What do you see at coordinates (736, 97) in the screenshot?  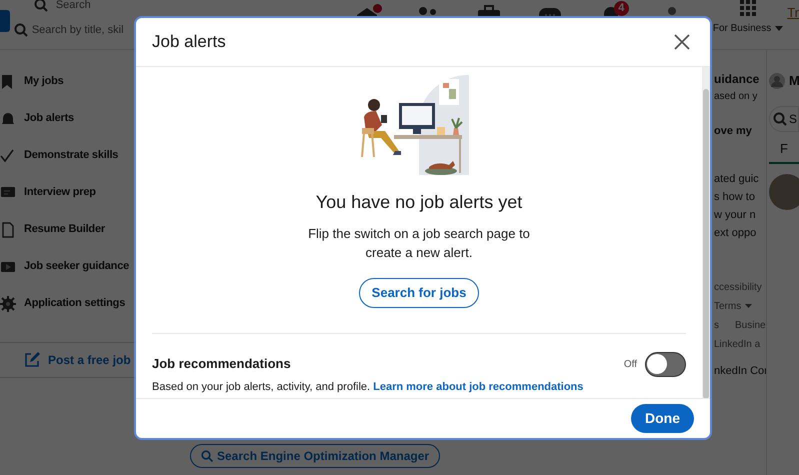 I see `card-subtitle: ased on y` at bounding box center [736, 97].